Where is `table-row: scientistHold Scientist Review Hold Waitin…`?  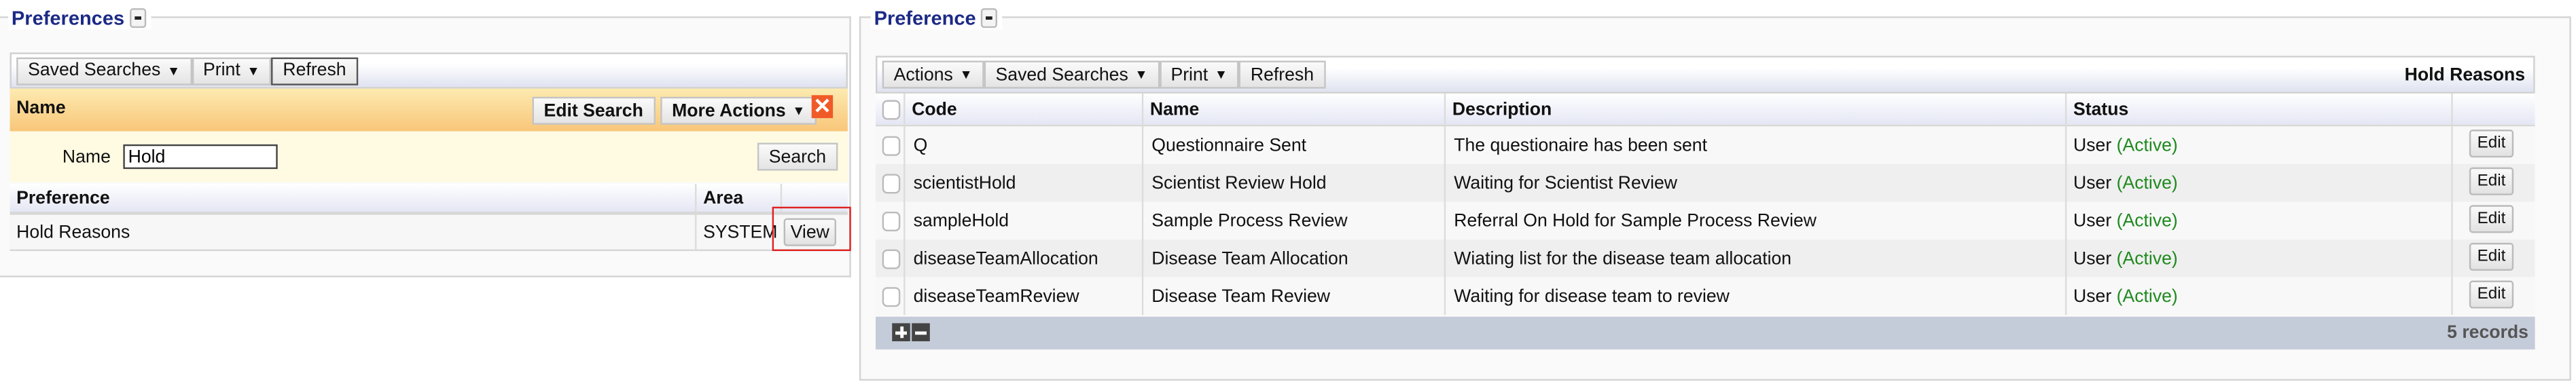
table-row: scientistHold Scientist Review Hold Waitin… is located at coordinates (1706, 183).